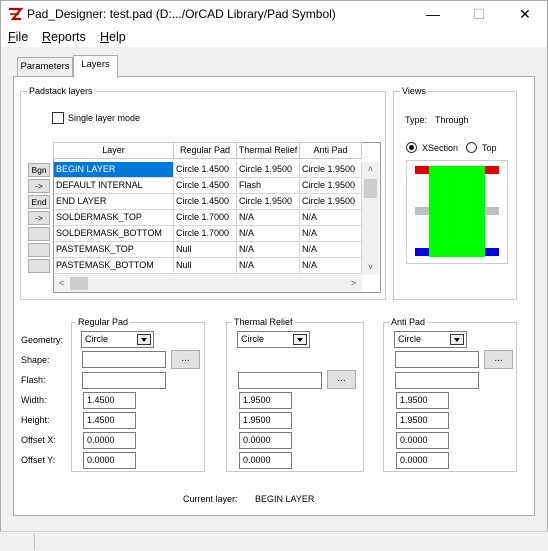 This screenshot has width=548, height=551. Describe the element at coordinates (422, 211) in the screenshot. I see `internal-layer-left-mark` at that location.